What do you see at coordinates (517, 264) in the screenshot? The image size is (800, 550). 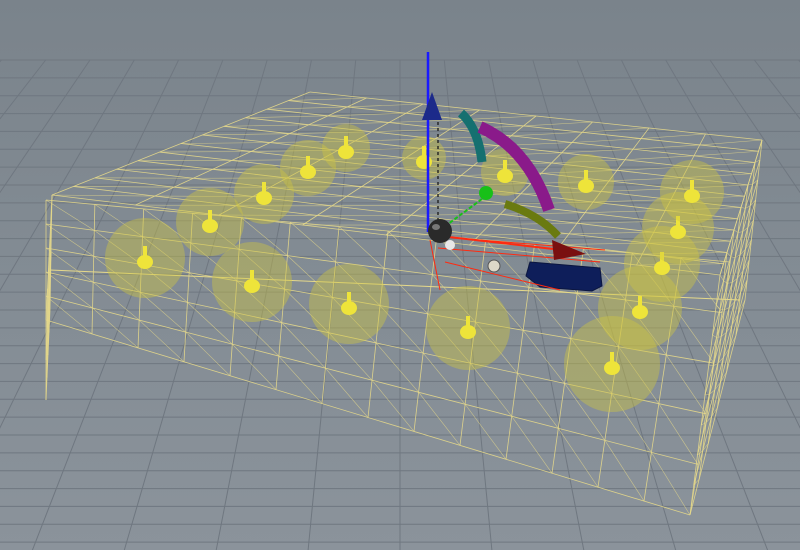 I see `selected-object` at bounding box center [517, 264].